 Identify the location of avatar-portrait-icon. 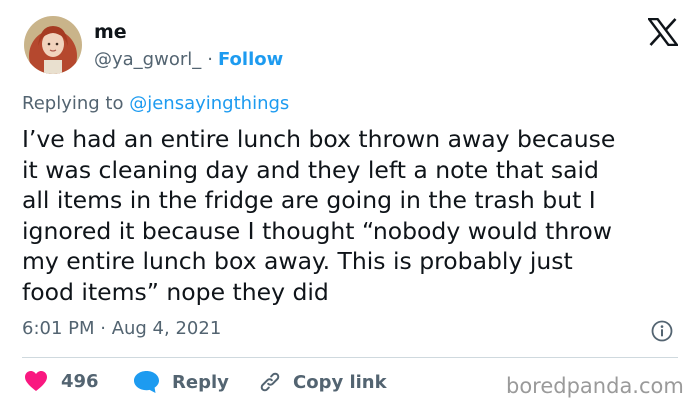
(53, 45).